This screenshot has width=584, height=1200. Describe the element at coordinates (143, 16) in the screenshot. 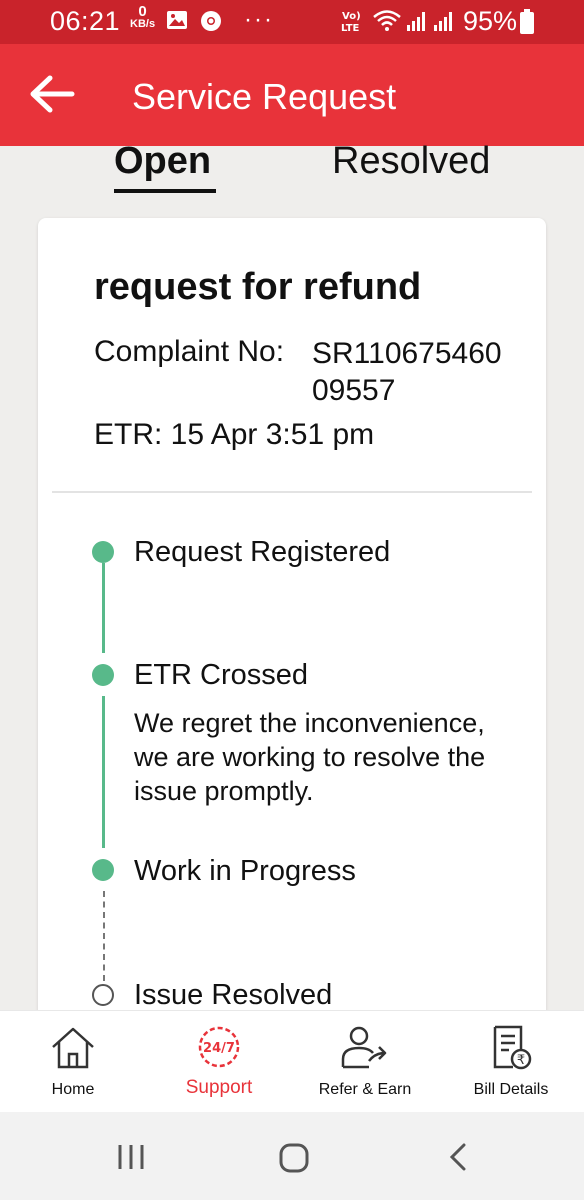

I see `data-speed-indicator: 0 KB/s` at that location.